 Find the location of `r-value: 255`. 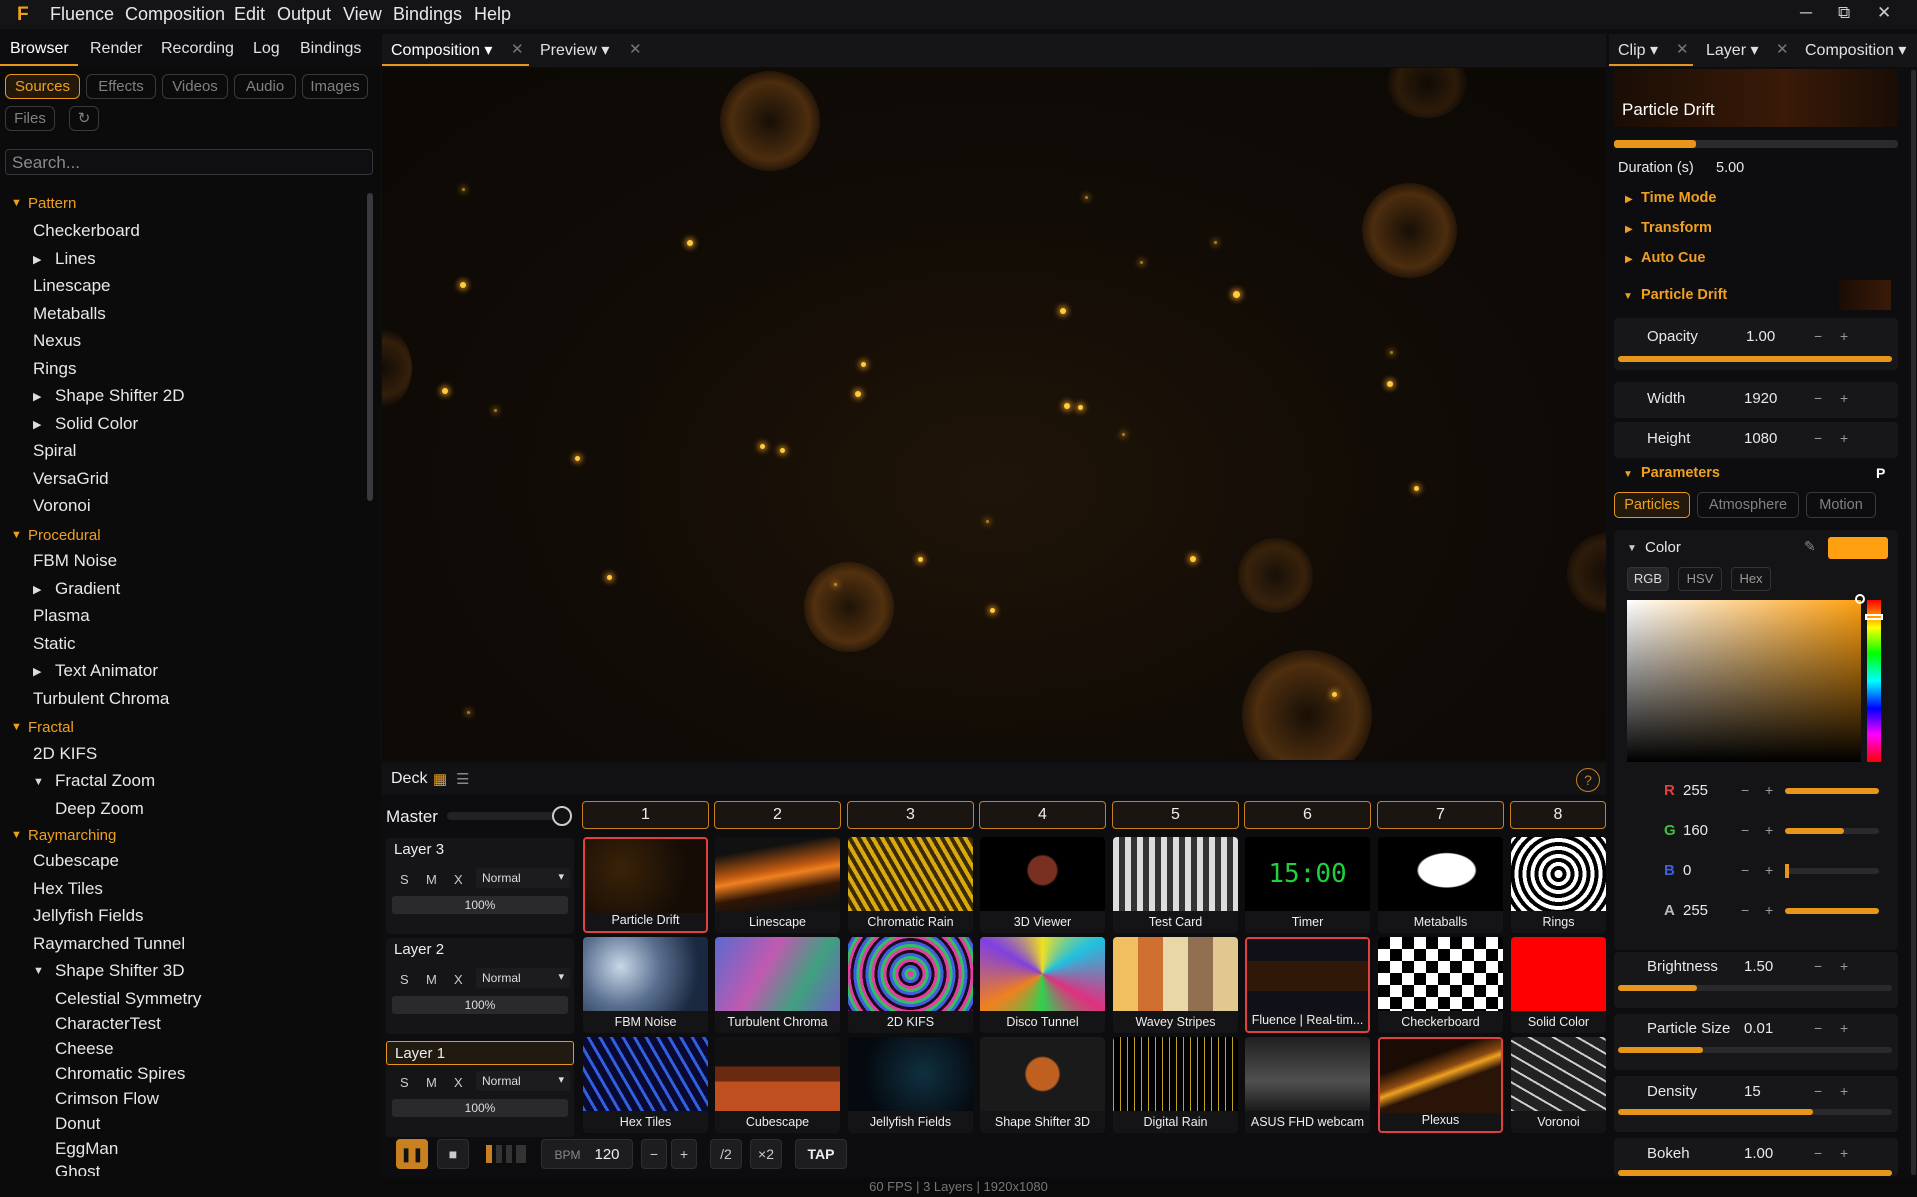

r-value: 255 is located at coordinates (1695, 790).